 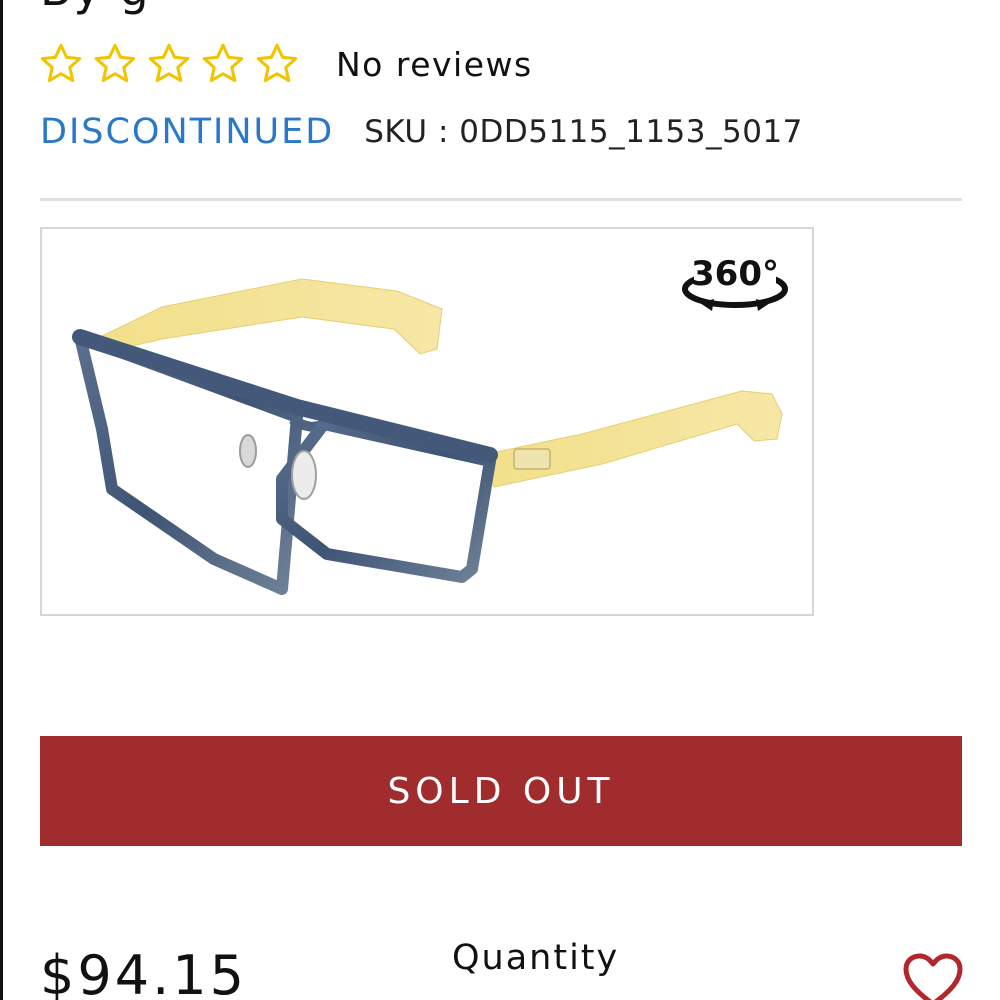 What do you see at coordinates (187, 132) in the screenshot?
I see `status-badge: DISCONTINUED` at bounding box center [187, 132].